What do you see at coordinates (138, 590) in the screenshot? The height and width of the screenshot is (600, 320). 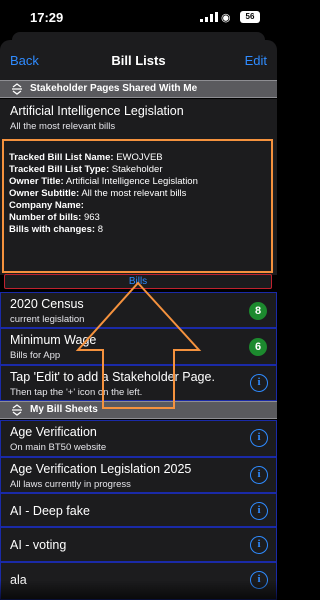 I see `bottom-fade` at bounding box center [138, 590].